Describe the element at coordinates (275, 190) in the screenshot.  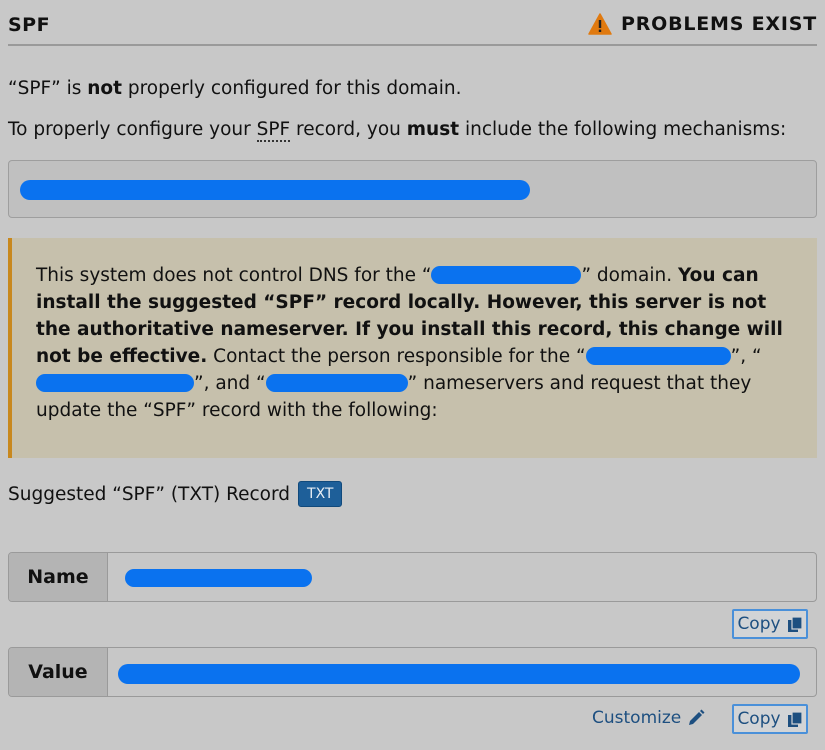
I see `redacted-mechanism` at that location.